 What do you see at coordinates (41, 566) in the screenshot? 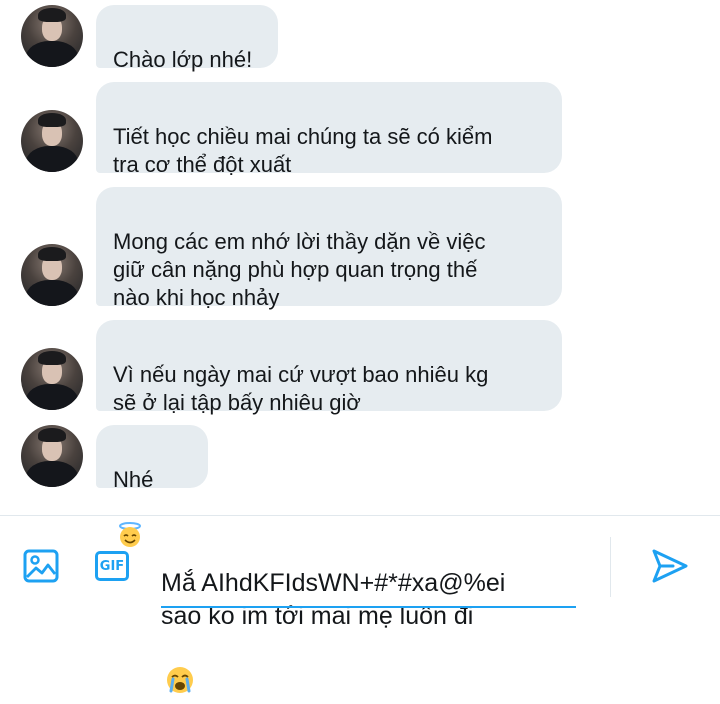
I see `image-icon` at bounding box center [41, 566].